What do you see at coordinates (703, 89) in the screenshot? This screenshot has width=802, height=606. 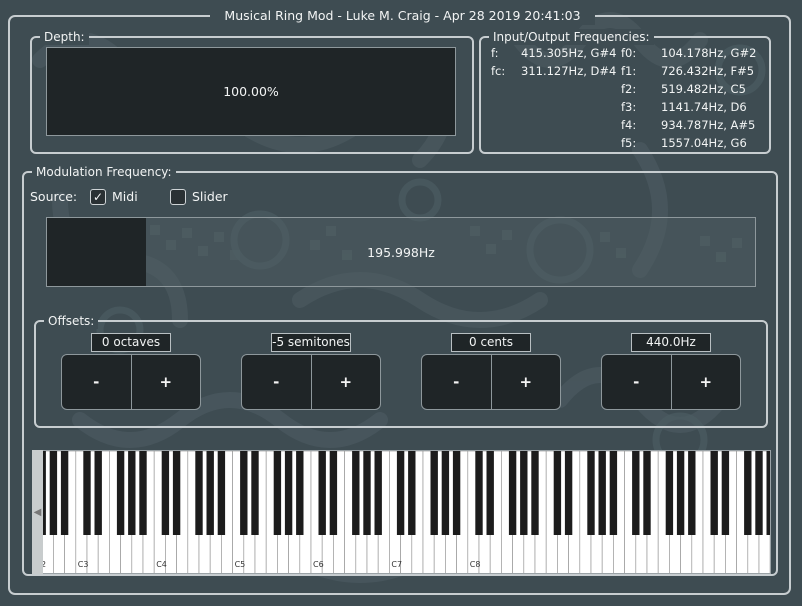 I see `output-freq-value: 519.482Hz, C5` at bounding box center [703, 89].